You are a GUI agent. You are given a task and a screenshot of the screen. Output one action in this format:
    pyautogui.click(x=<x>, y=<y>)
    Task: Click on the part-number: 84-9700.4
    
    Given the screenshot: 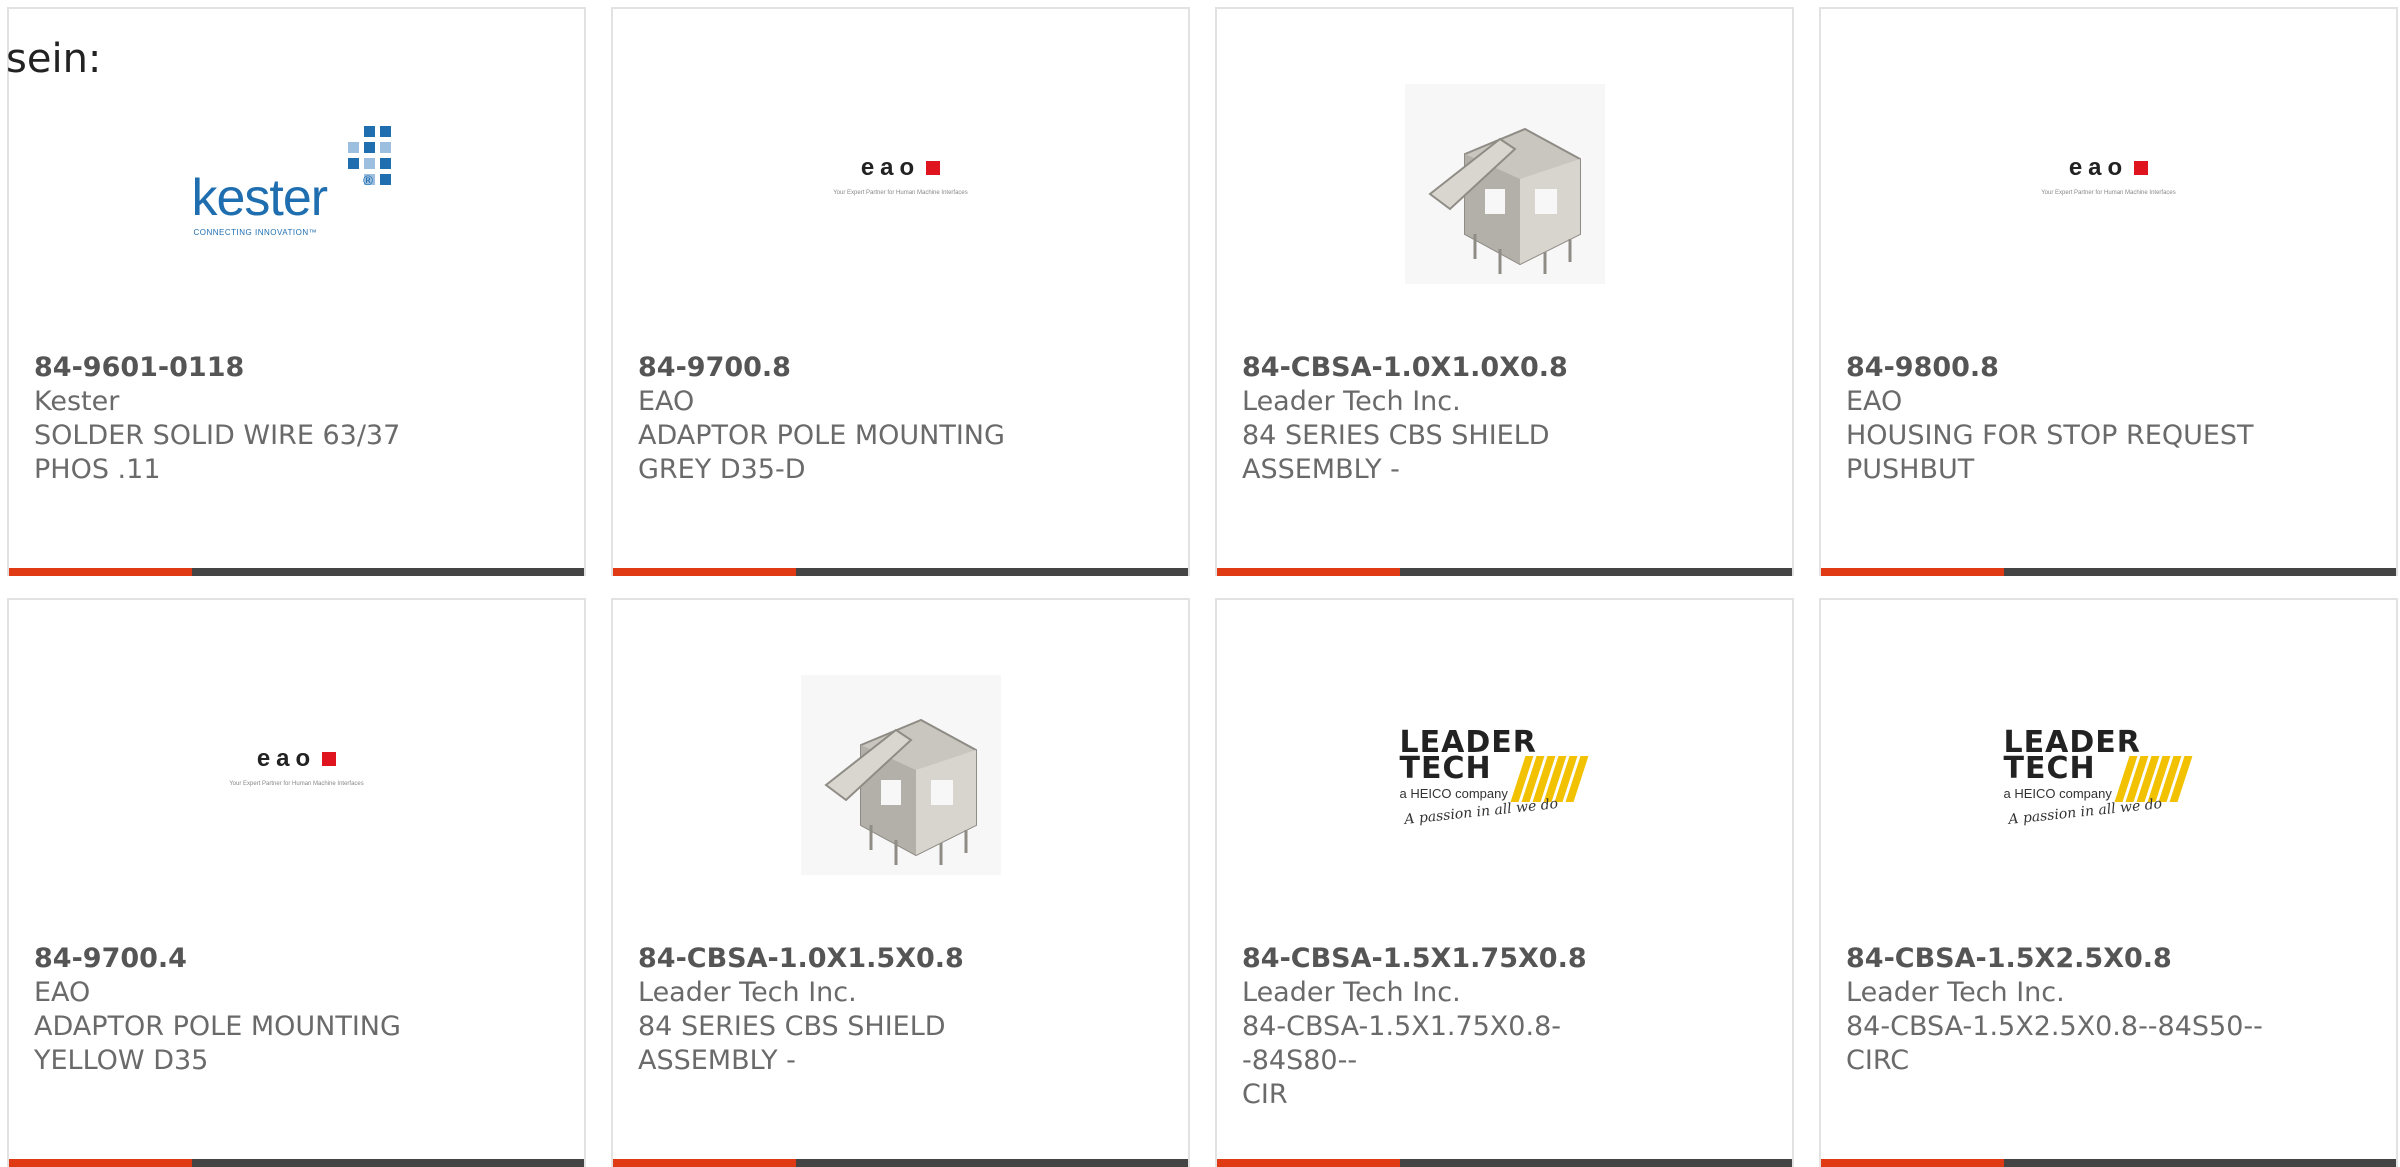 What is the action you would take?
    pyautogui.click(x=244, y=959)
    